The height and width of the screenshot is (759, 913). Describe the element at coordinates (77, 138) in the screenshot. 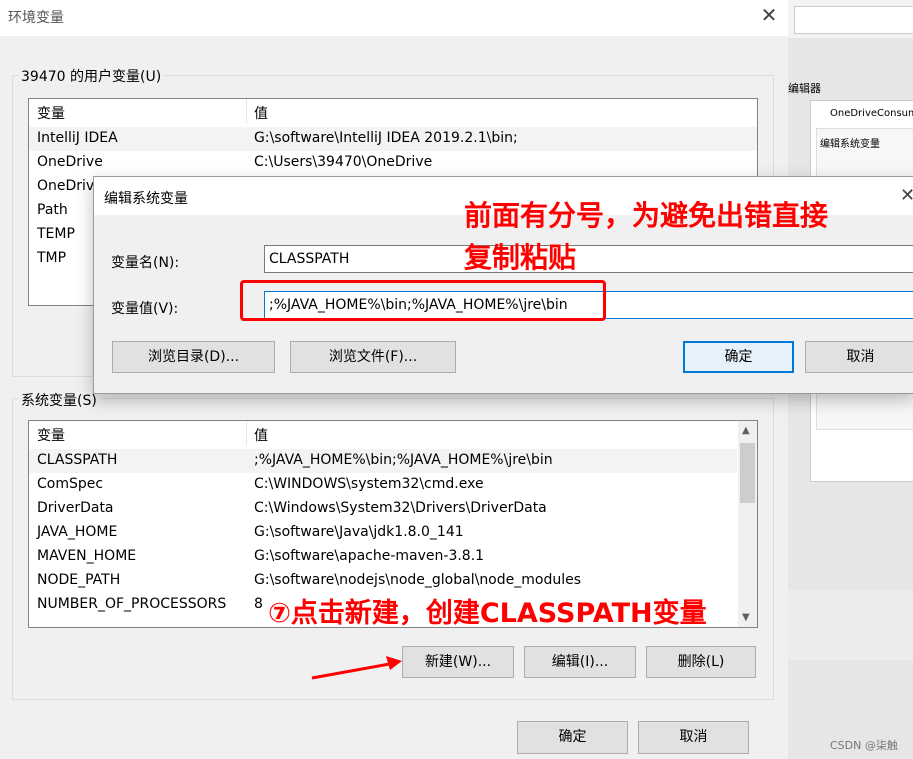

I see `row-name: IntelliJ IDEA` at that location.